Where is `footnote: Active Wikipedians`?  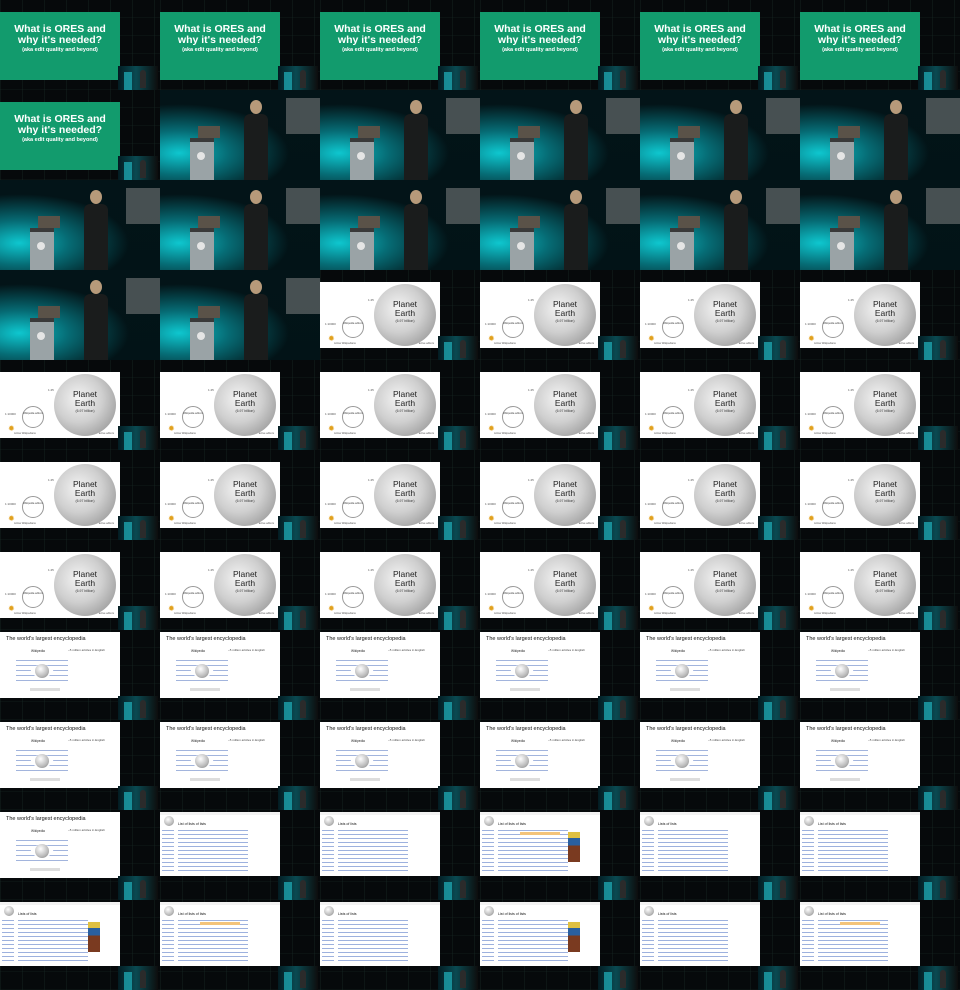
footnote: Active Wikipedians is located at coordinates (505, 343).